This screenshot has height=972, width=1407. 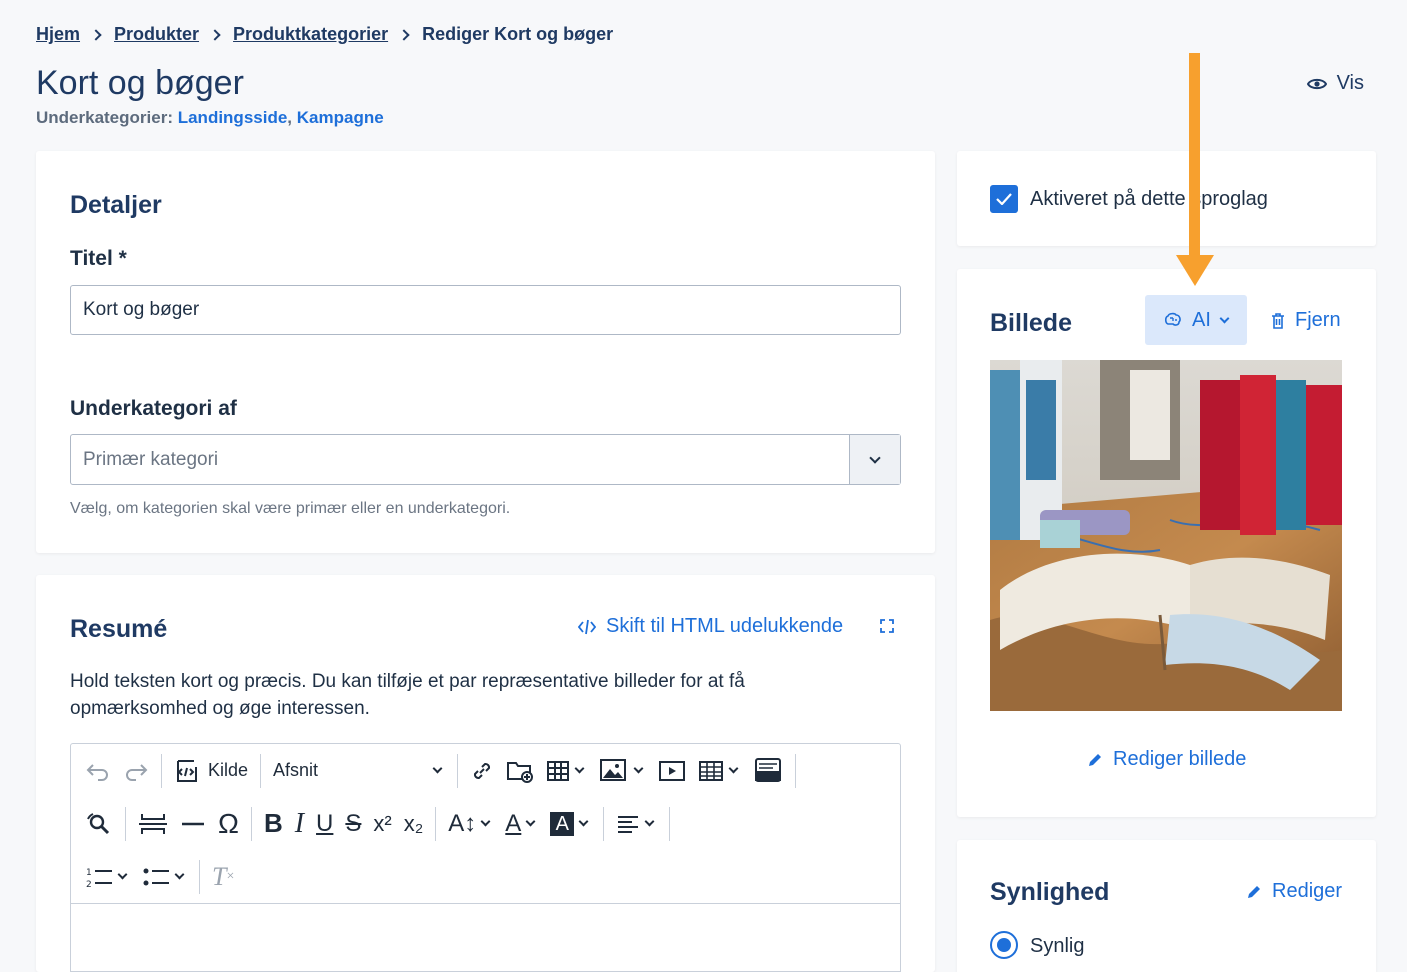 I want to click on underline-button: U, so click(x=324, y=824).